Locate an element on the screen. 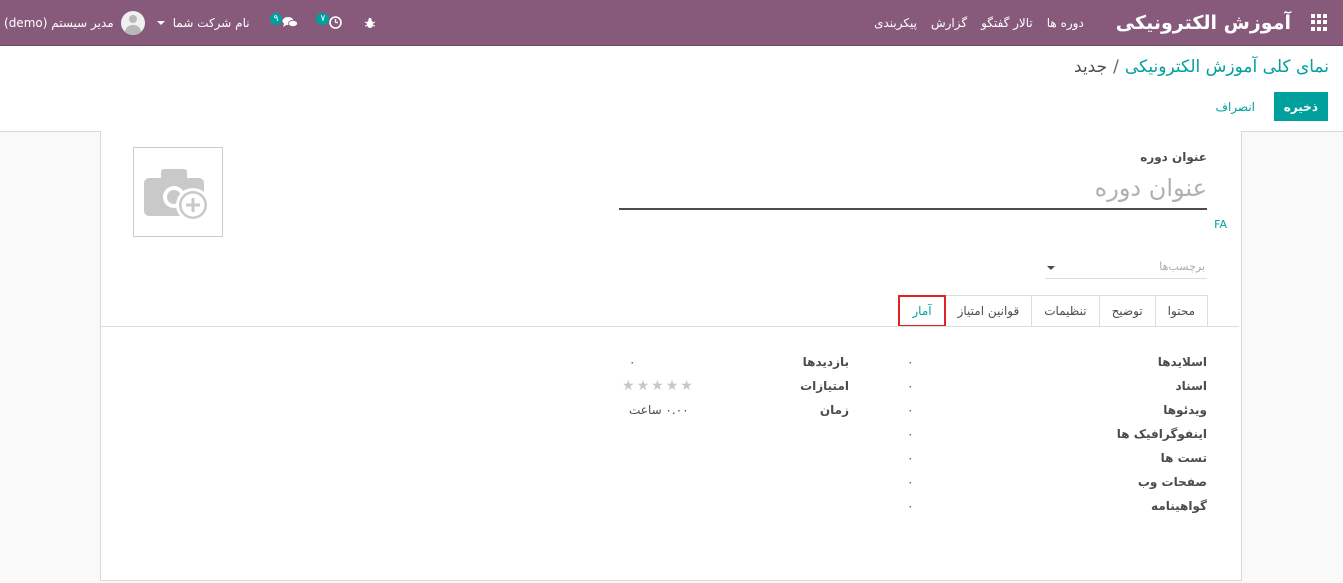 This screenshot has height=583, width=1343. menu-forum: تالار گفتگو is located at coordinates (1007, 23).